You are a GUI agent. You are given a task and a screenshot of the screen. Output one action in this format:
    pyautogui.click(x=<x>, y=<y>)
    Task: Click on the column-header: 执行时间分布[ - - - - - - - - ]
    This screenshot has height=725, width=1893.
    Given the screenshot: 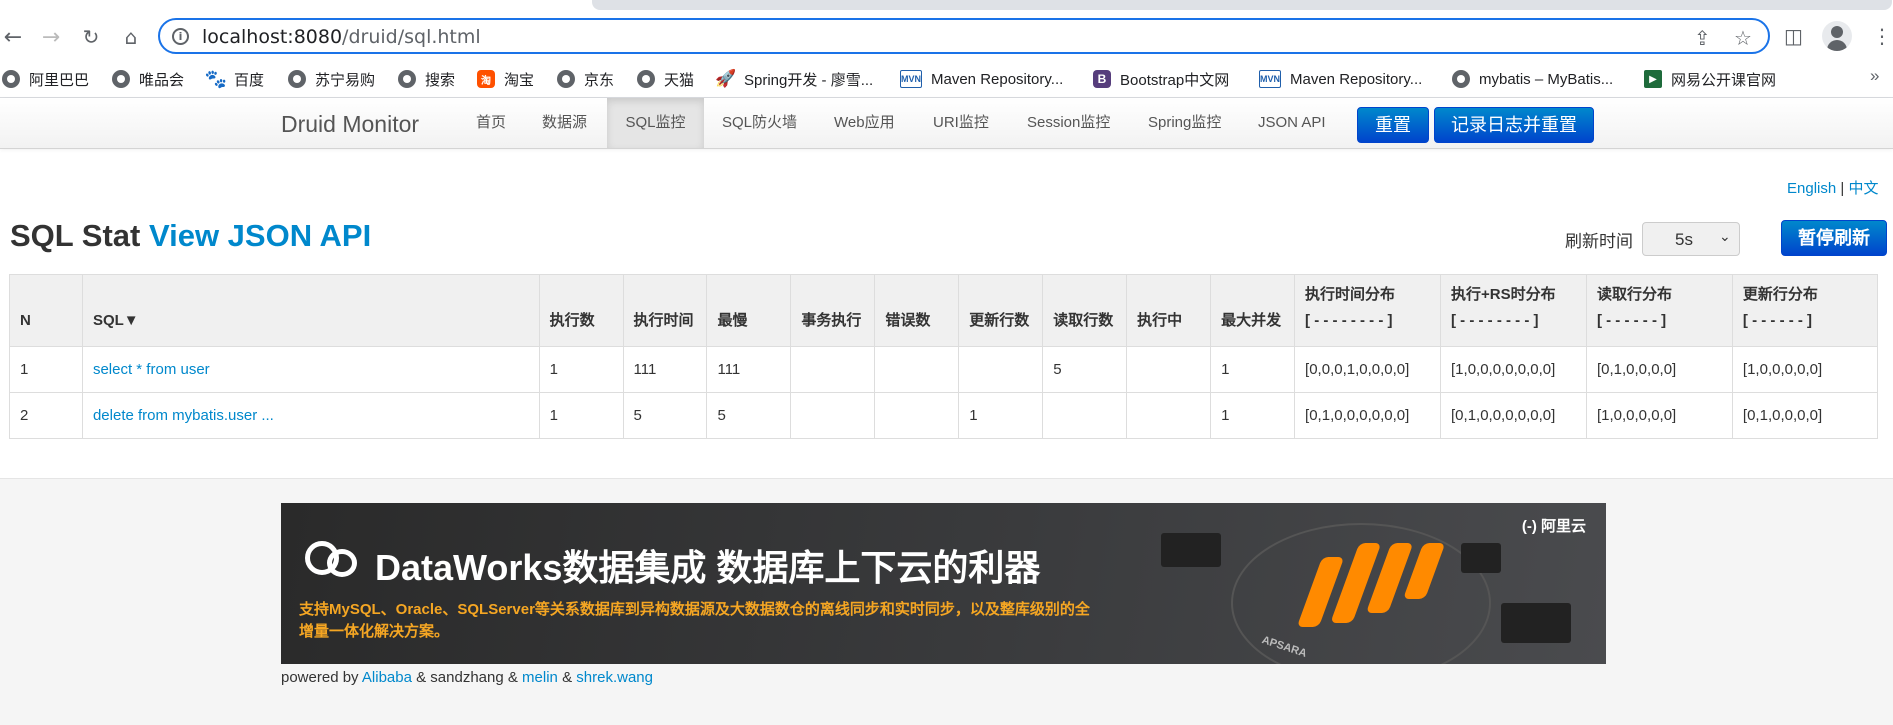 What is the action you would take?
    pyautogui.click(x=1368, y=310)
    